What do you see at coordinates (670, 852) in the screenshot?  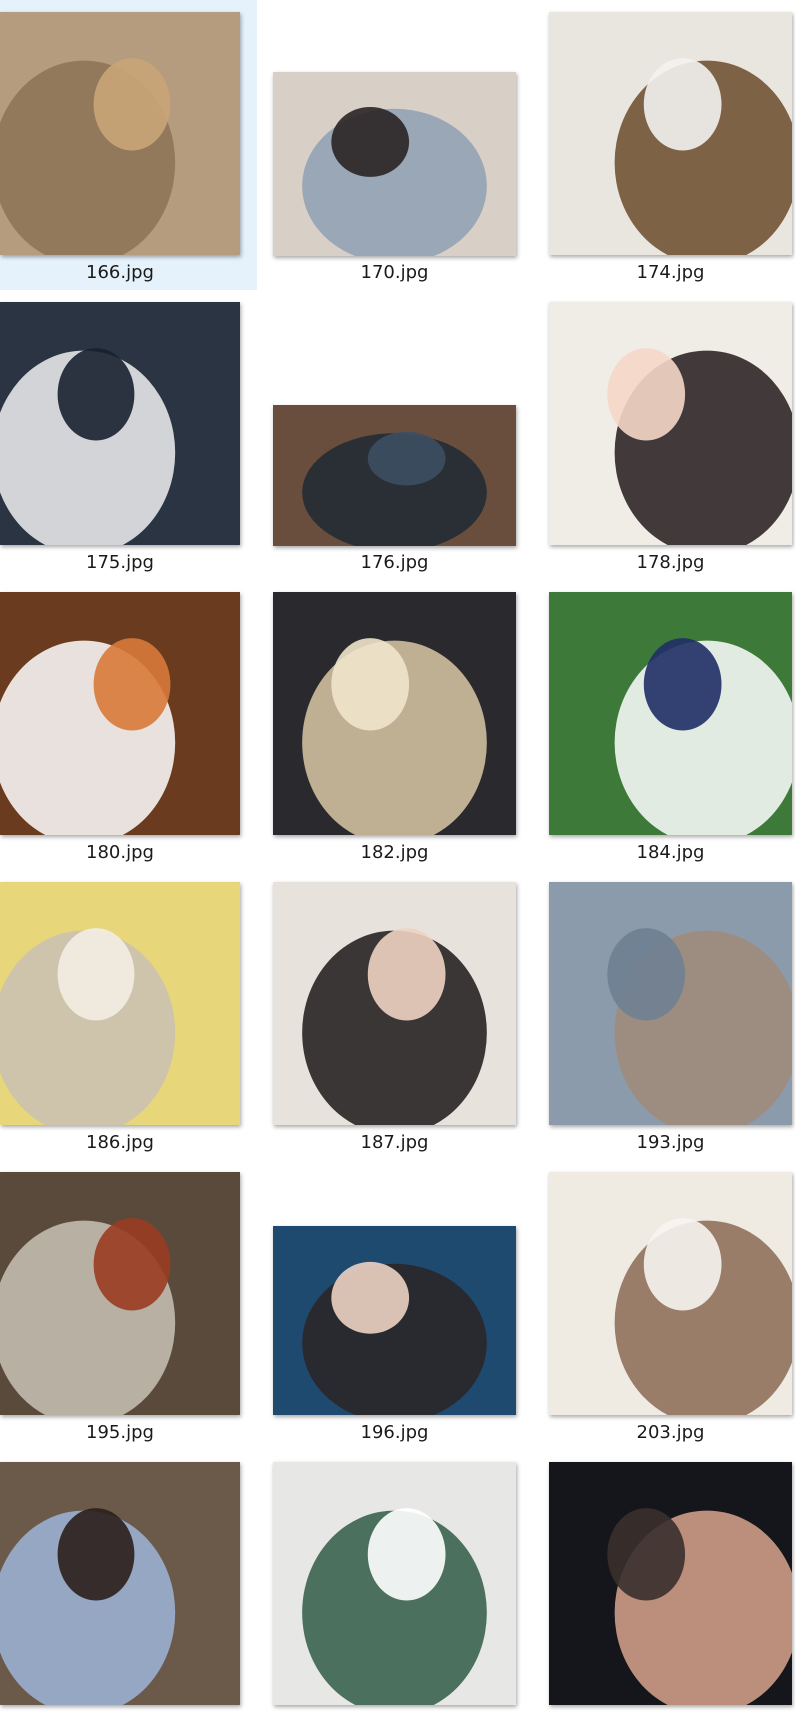 I see `file-name-label: 184.jpg` at bounding box center [670, 852].